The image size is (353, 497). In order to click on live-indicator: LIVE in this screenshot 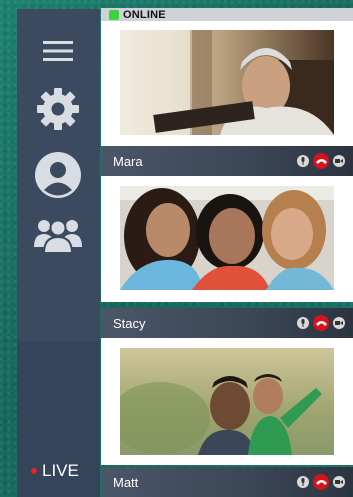, I will do `click(55, 471)`.